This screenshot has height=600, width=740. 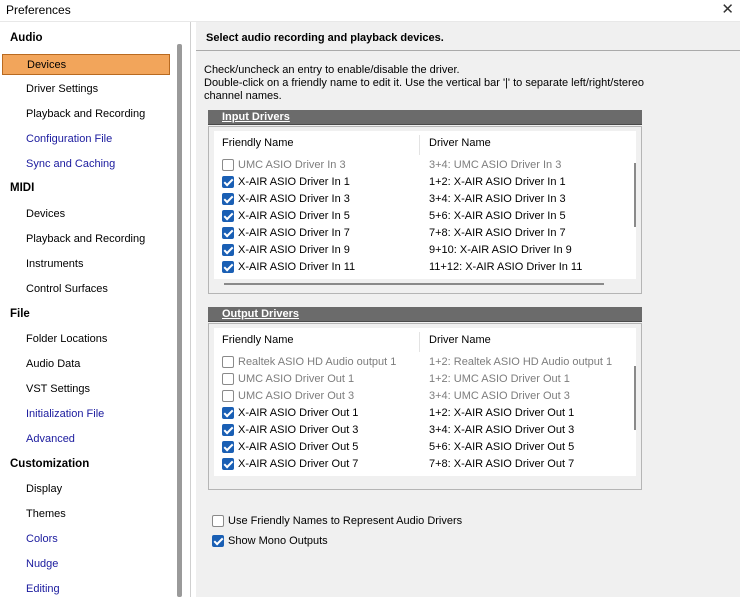 I want to click on output-driver-friendly-name: X-AIR ASIO Driver Out 1, so click(x=298, y=413).